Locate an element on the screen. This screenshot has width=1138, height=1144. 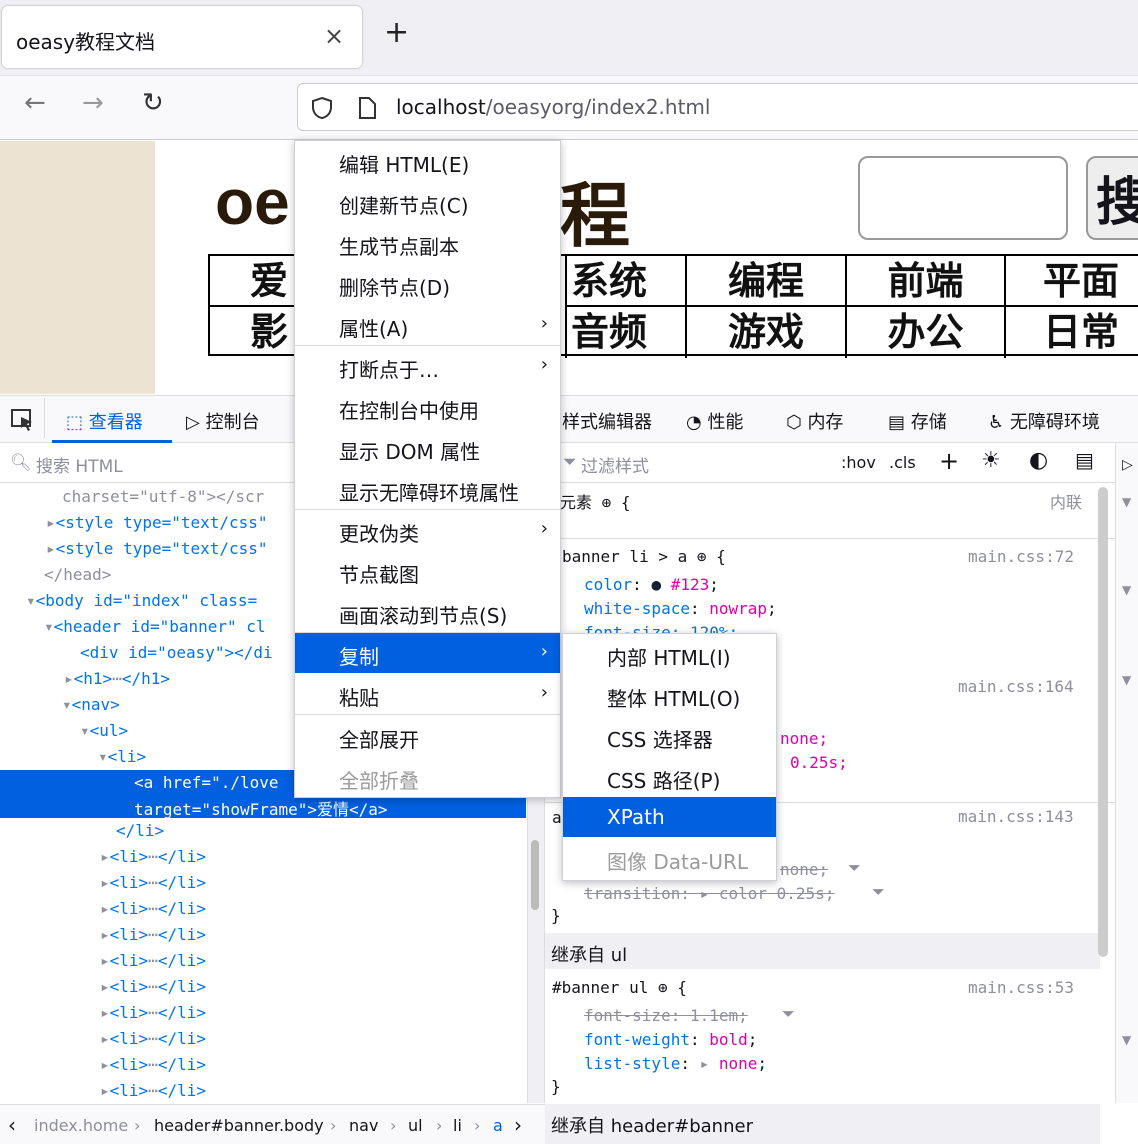
rule-source: main.css:143 is located at coordinates (1016, 816).